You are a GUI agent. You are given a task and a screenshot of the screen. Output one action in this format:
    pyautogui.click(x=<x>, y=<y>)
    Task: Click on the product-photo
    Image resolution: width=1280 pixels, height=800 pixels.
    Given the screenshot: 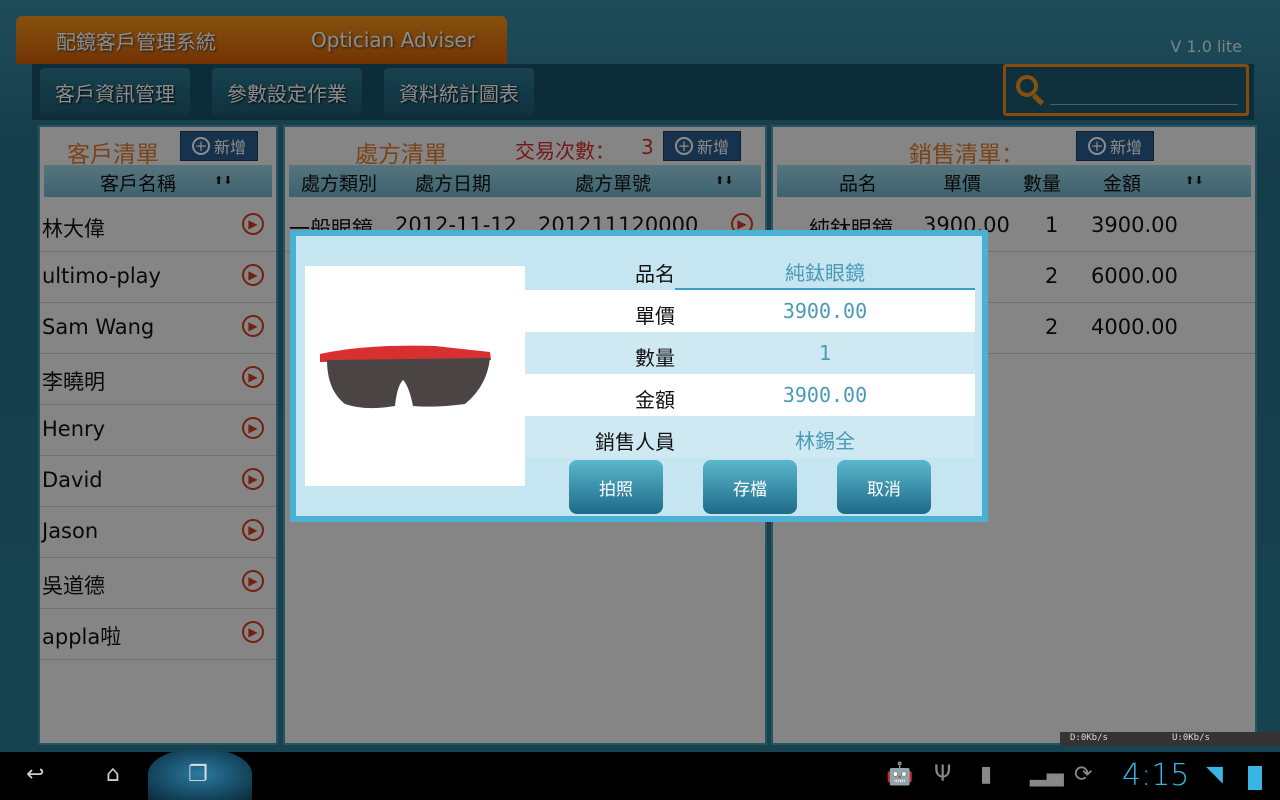 What is the action you would take?
    pyautogui.click(x=415, y=376)
    